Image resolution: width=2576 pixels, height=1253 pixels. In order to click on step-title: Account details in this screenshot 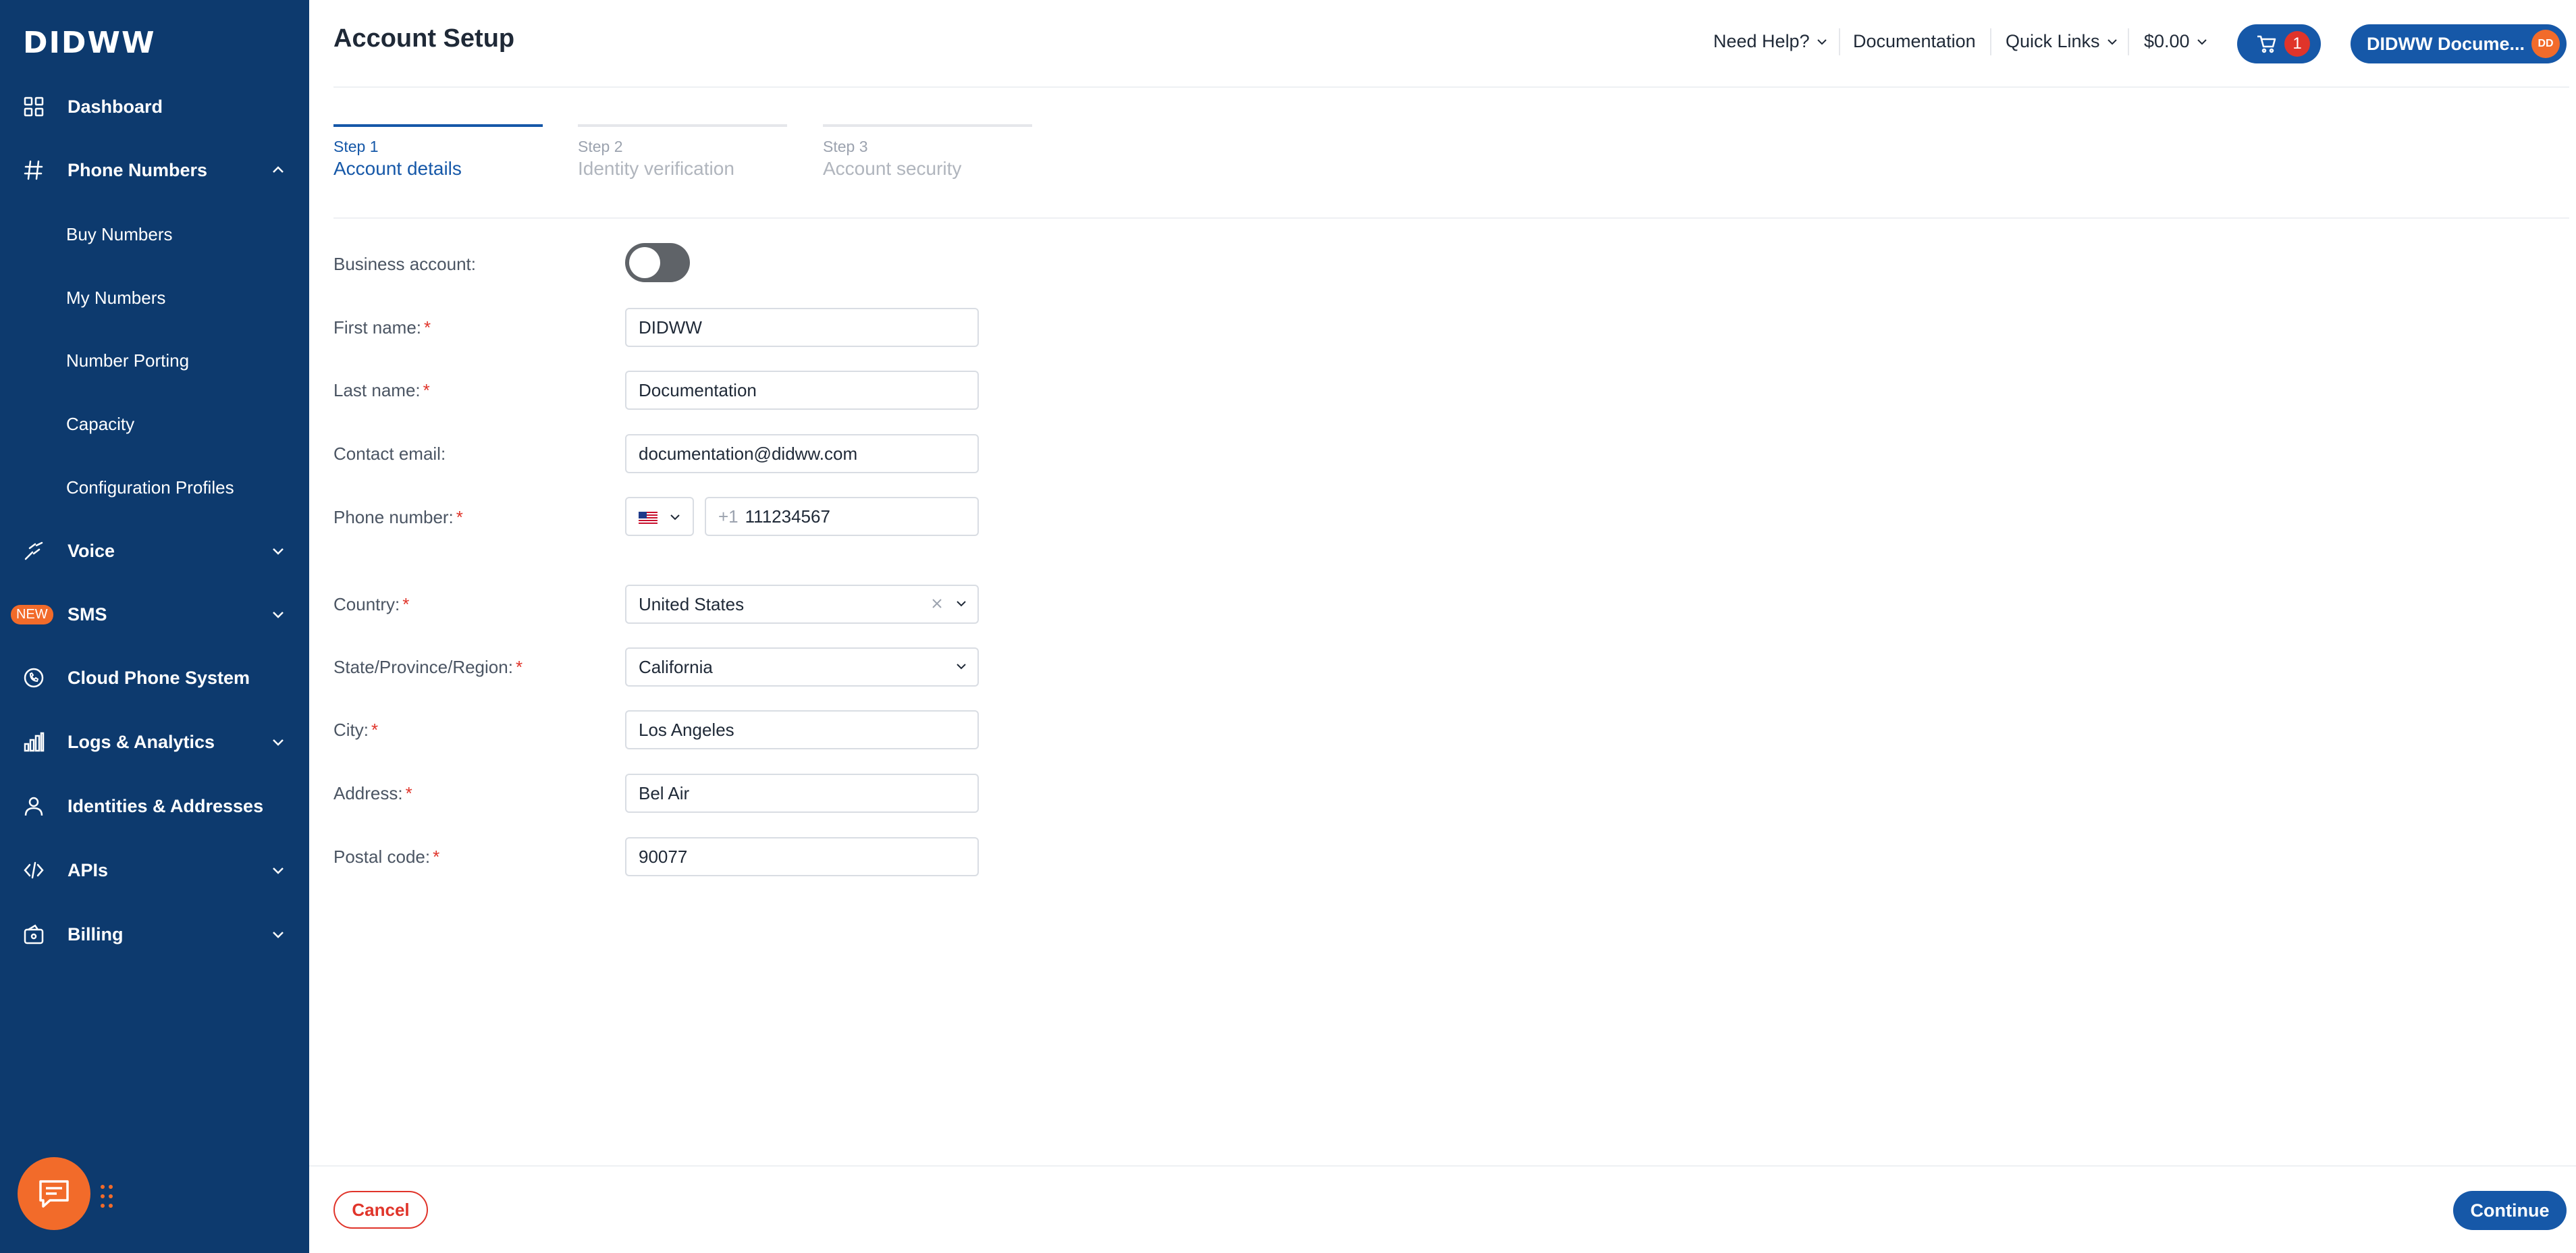, I will do `click(398, 168)`.